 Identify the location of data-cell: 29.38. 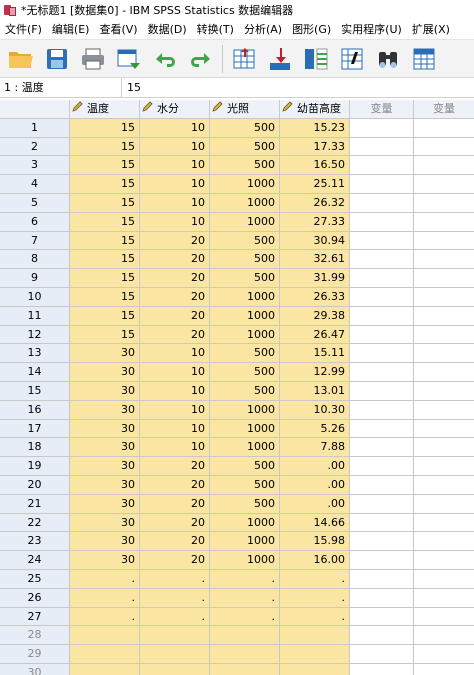
(315, 316).